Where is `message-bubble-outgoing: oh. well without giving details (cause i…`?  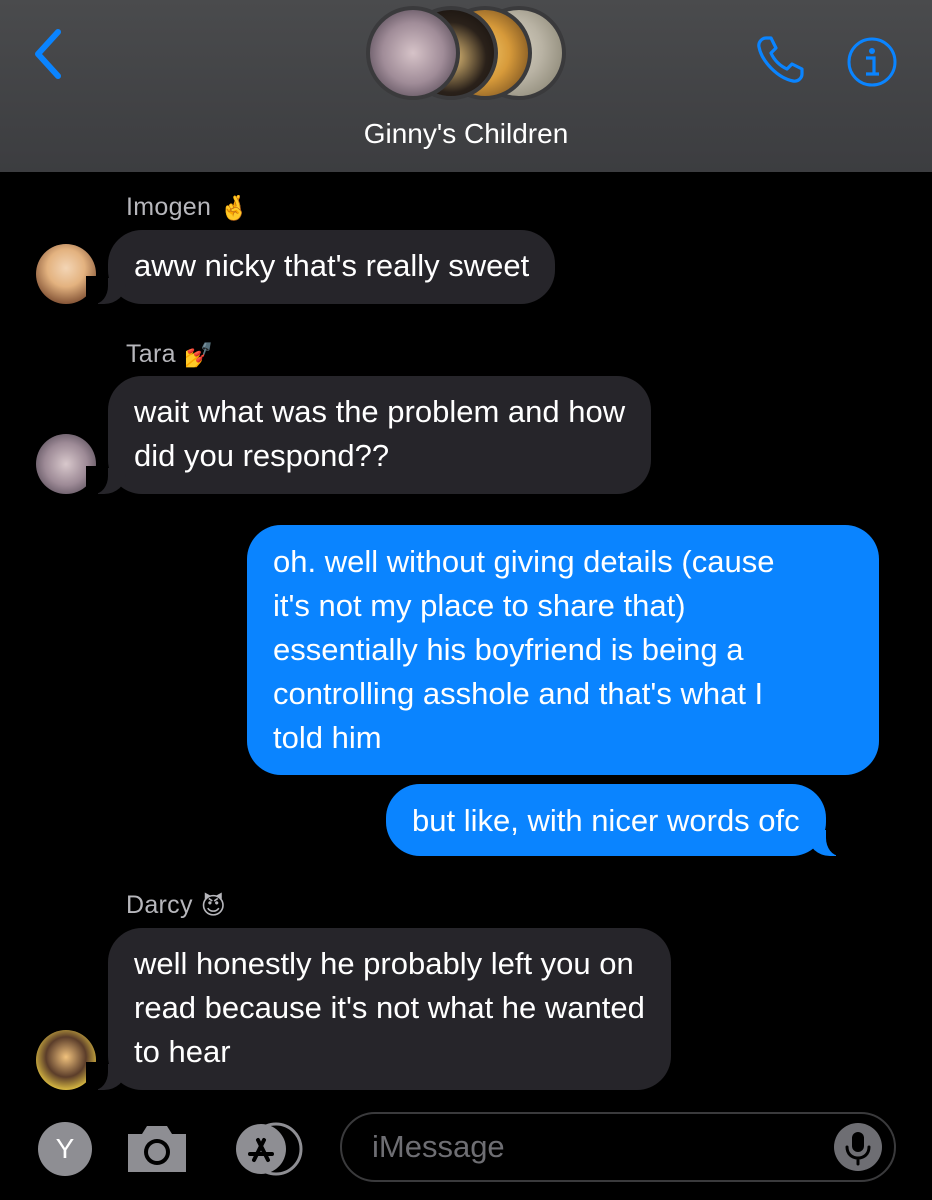
message-bubble-outgoing: oh. well without giving details (cause i… is located at coordinates (563, 650).